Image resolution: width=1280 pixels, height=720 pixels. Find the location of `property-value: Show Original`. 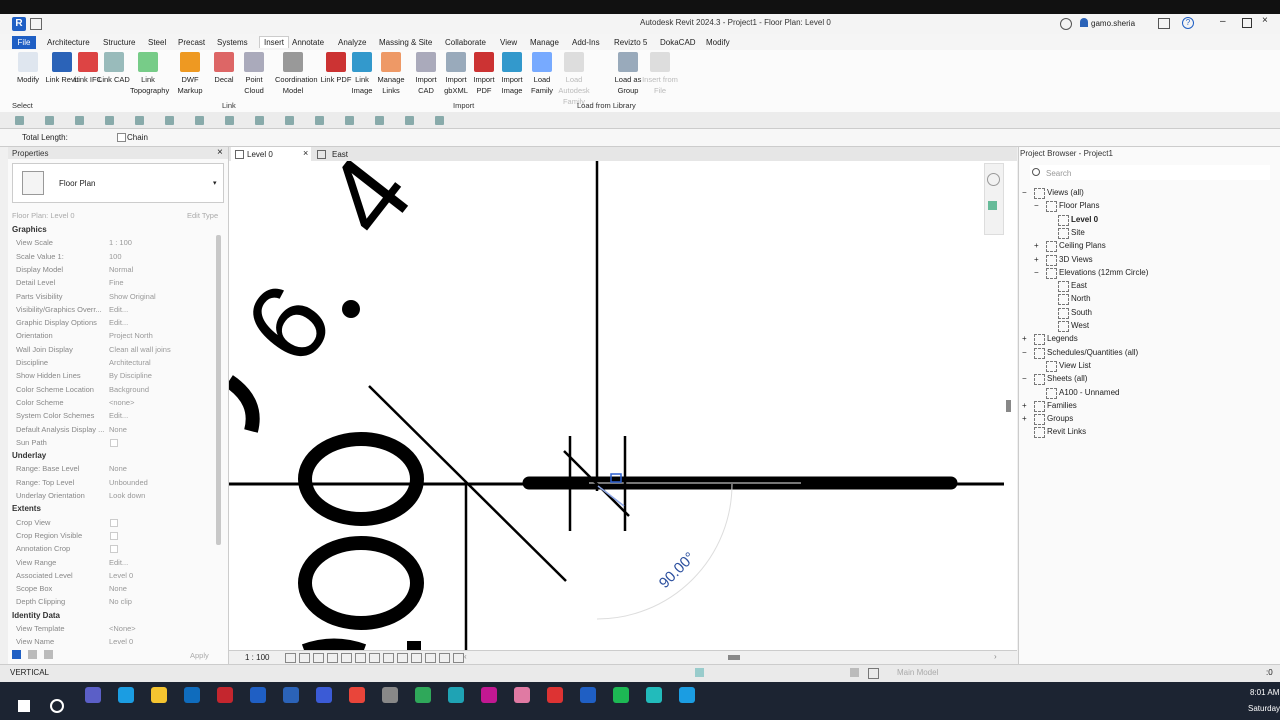

property-value: Show Original is located at coordinates (132, 296).